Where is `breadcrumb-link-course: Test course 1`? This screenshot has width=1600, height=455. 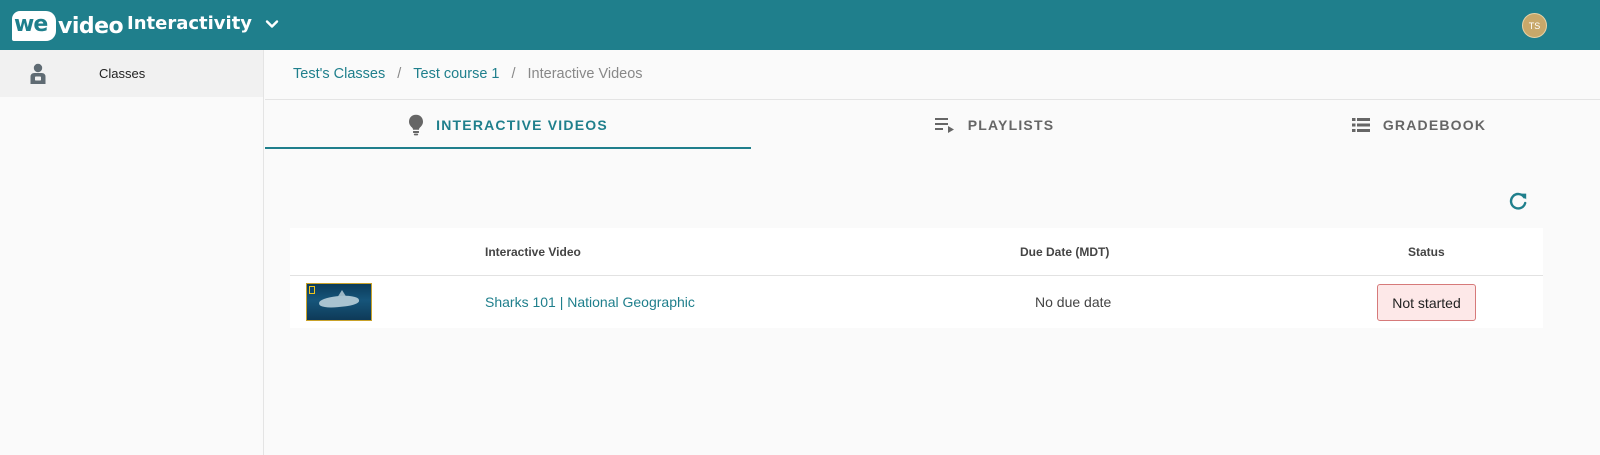 breadcrumb-link-course: Test course 1 is located at coordinates (456, 74).